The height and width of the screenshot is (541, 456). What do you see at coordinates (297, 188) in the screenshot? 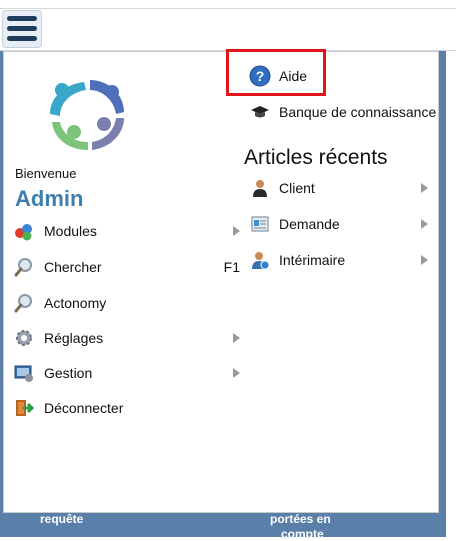
I see `recent-item-label: Client` at bounding box center [297, 188].